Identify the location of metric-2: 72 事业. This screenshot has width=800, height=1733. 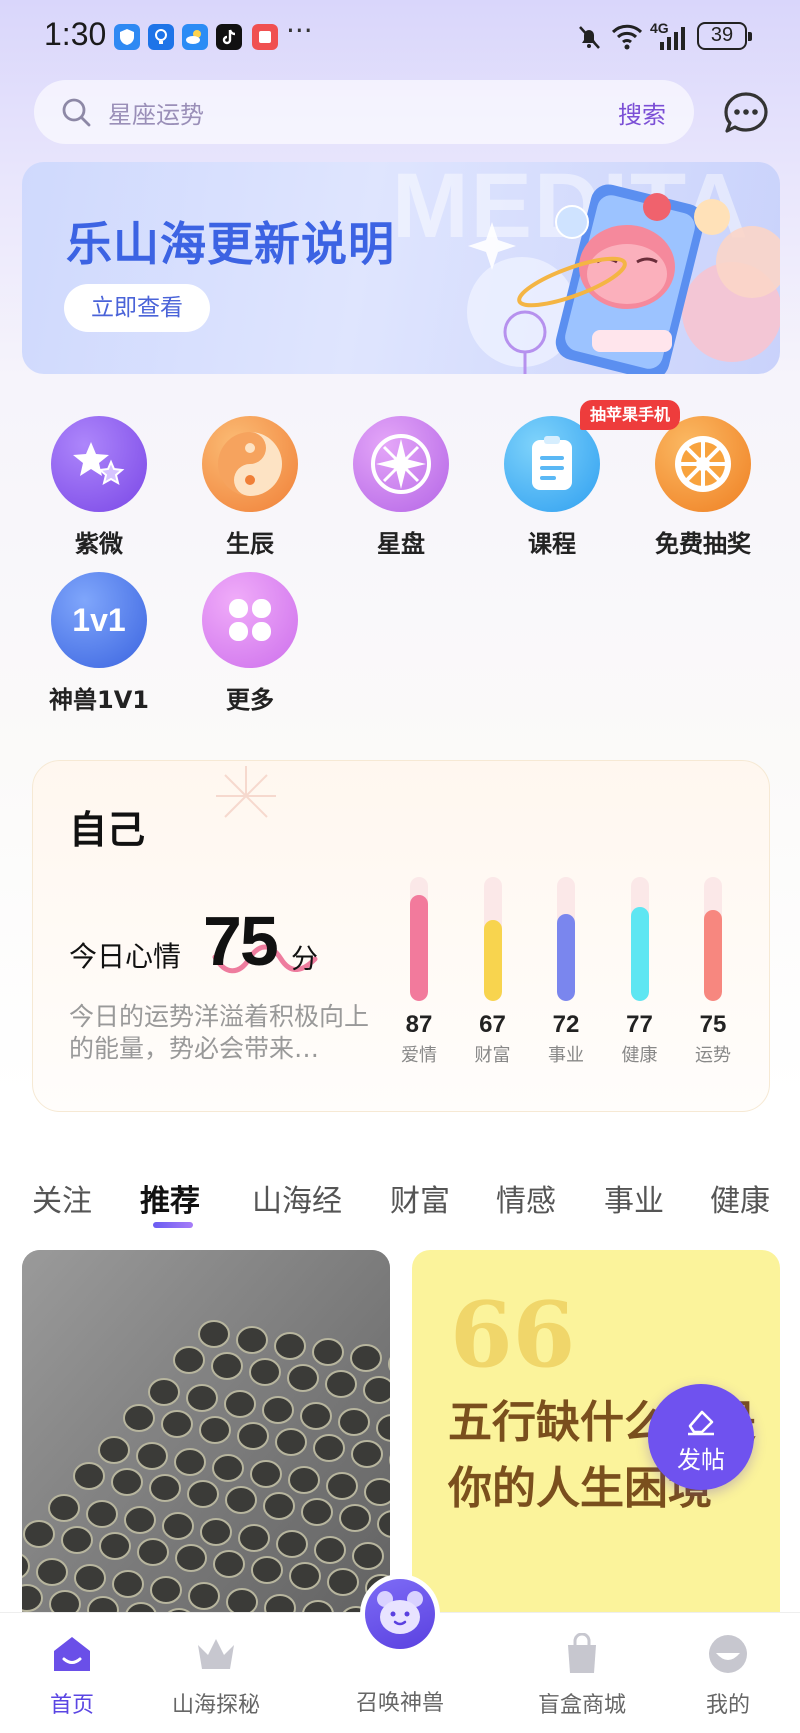
(566, 972).